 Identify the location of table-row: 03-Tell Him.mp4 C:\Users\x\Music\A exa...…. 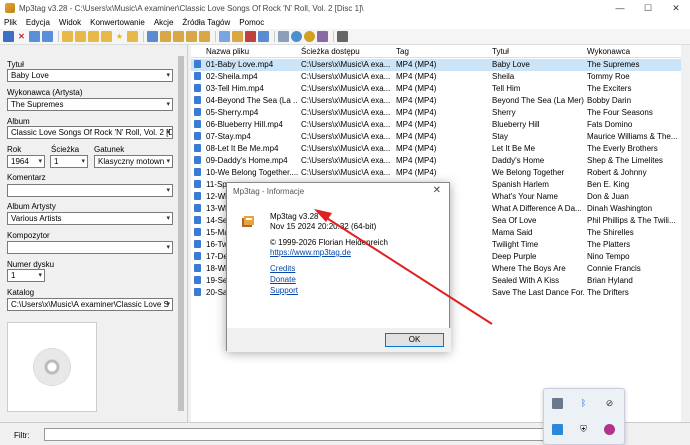
(440, 89).